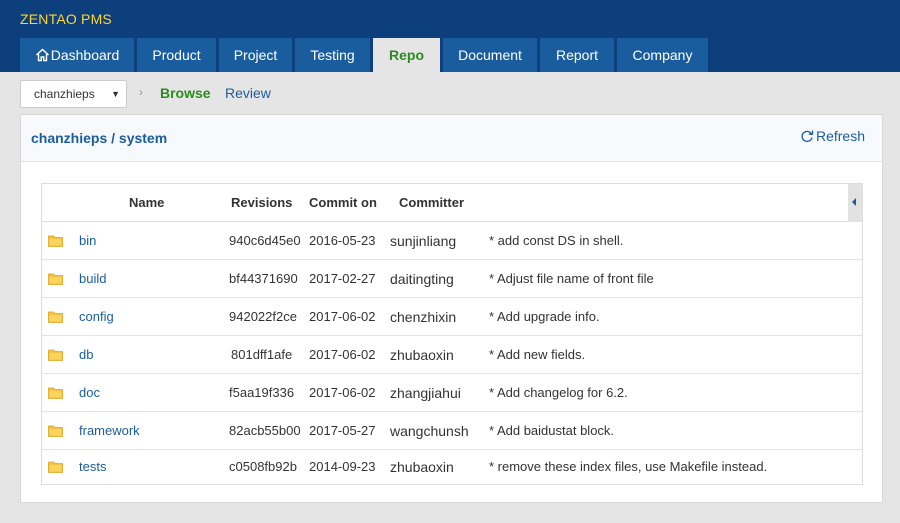 Image resolution: width=900 pixels, height=523 pixels. I want to click on commit-comment: * Add new fields., so click(537, 354).